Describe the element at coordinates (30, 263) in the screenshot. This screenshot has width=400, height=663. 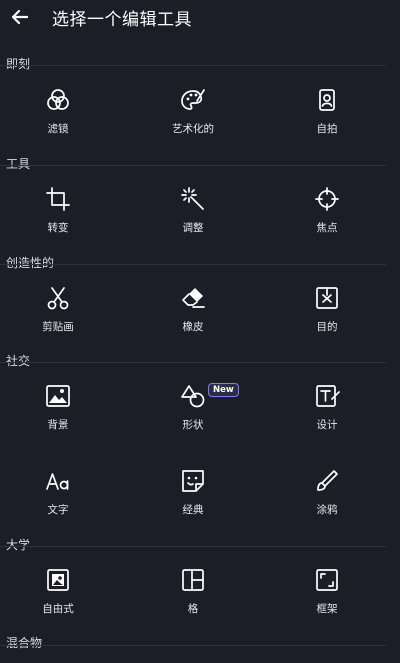
I see `section-title-creative: 创造性的` at that location.